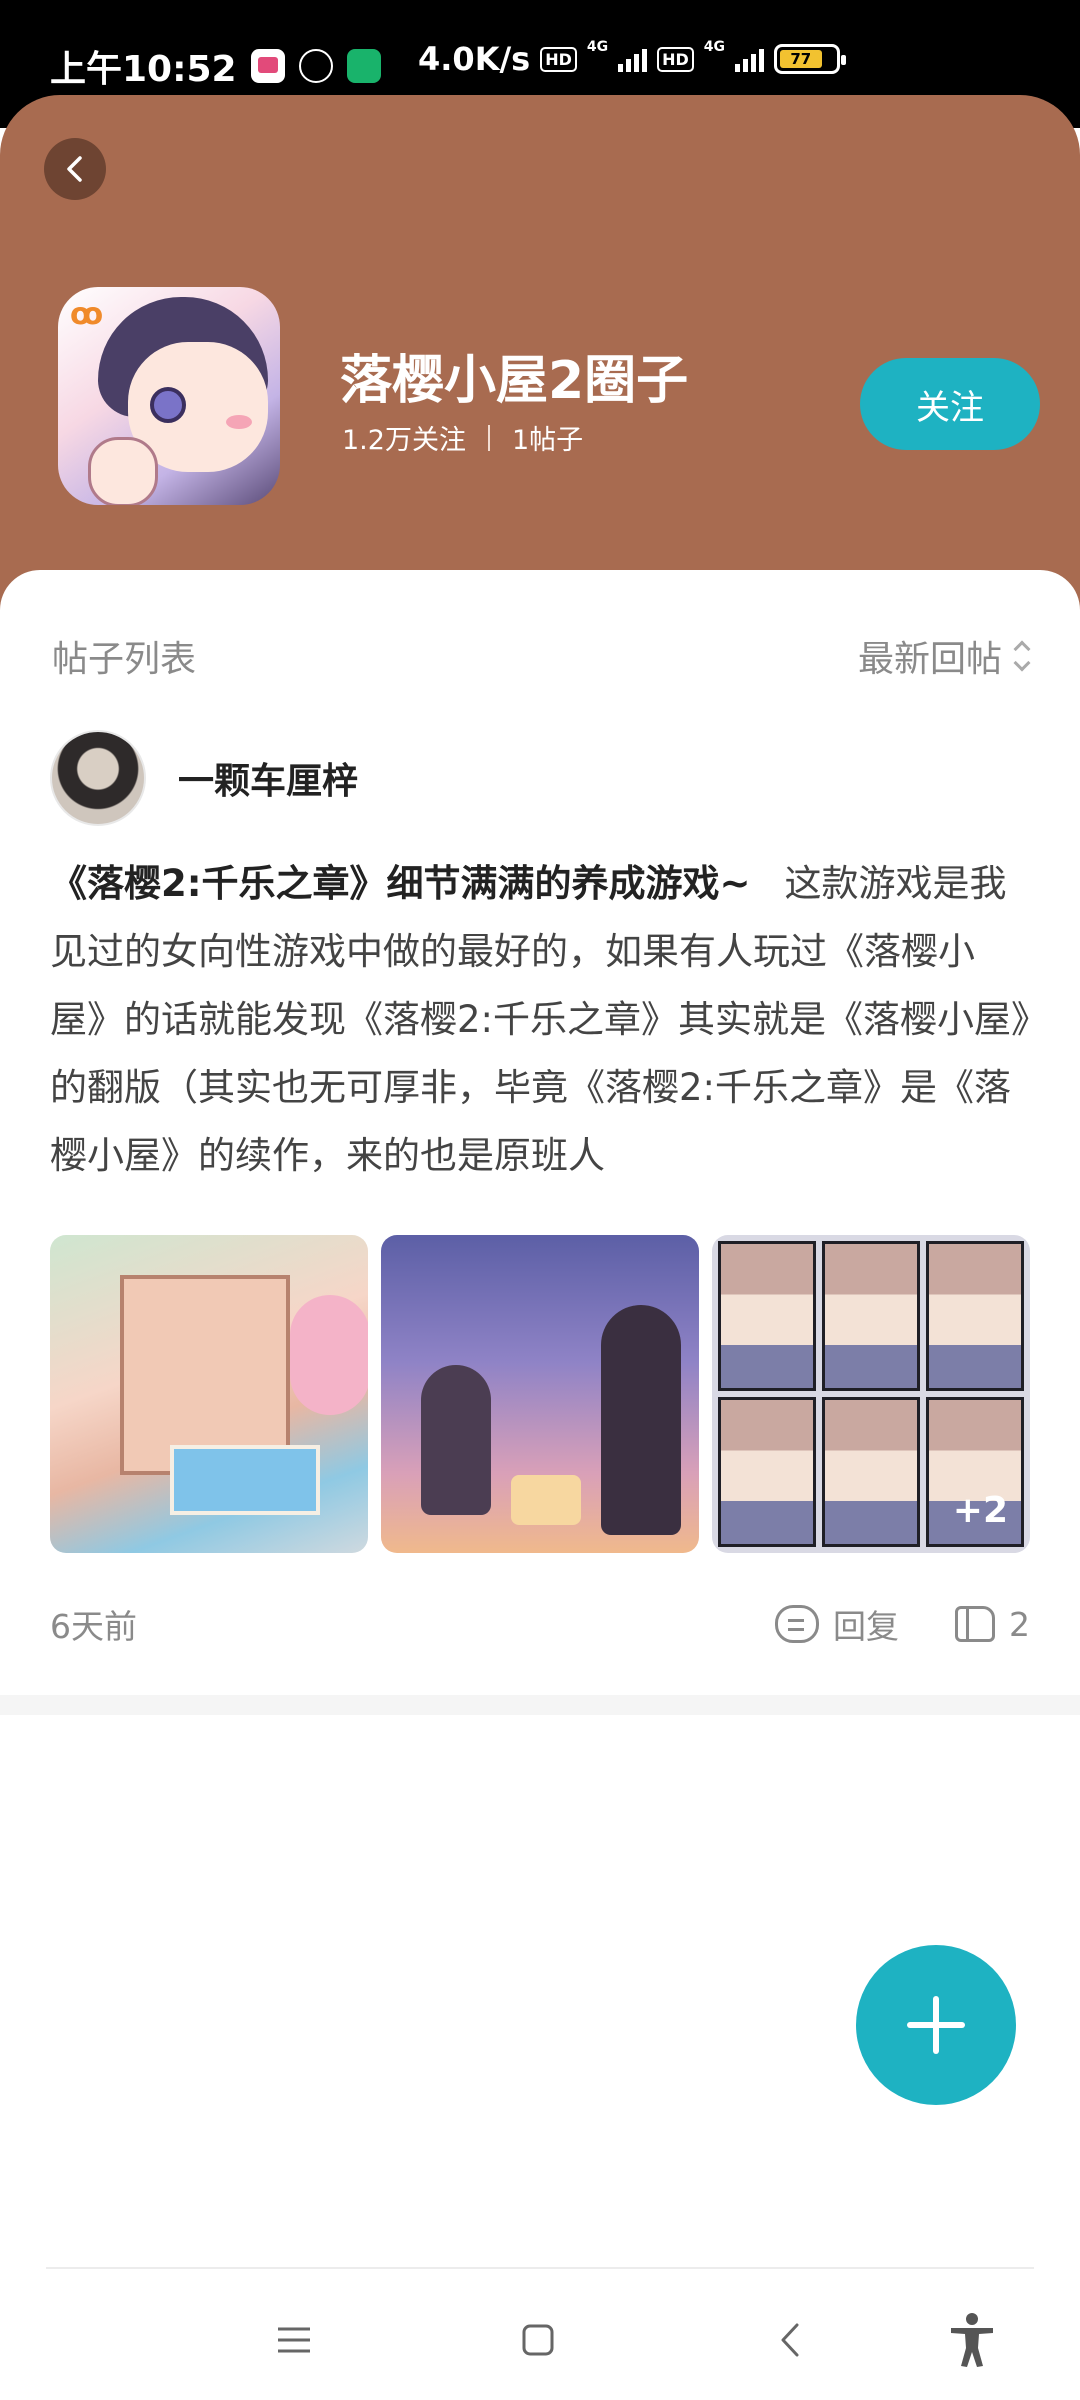  What do you see at coordinates (929, 659) in the screenshot?
I see `sort-label: 最新回帖` at bounding box center [929, 659].